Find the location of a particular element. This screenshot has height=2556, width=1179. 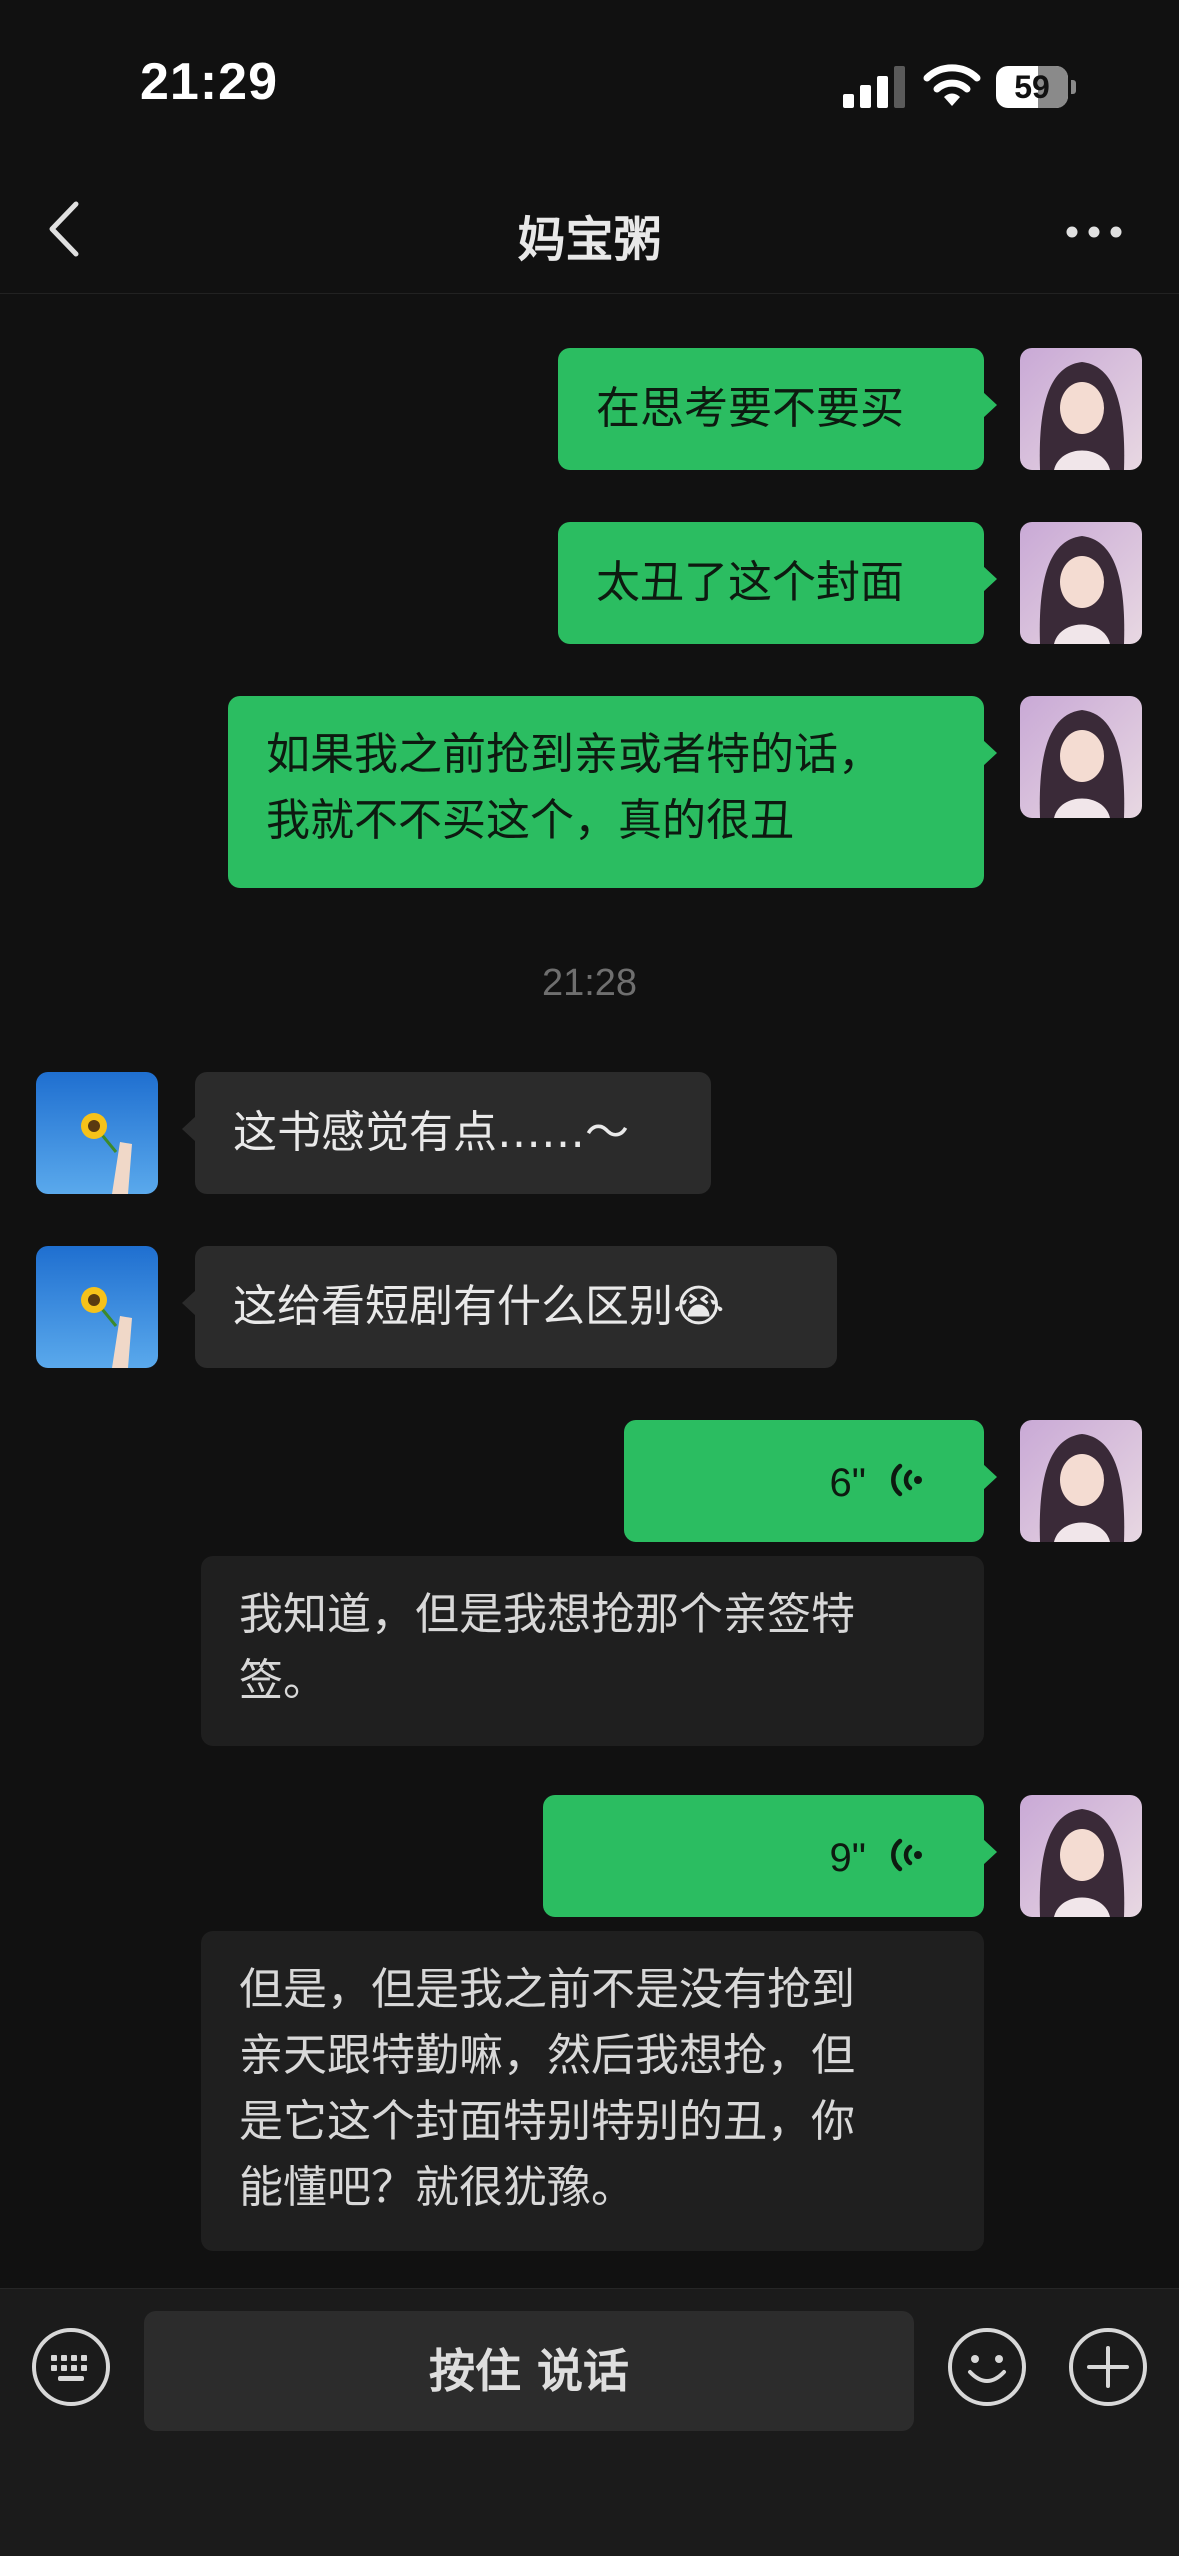

contact-message-bubble: 这书感觉有点……～ is located at coordinates (446, 1133).